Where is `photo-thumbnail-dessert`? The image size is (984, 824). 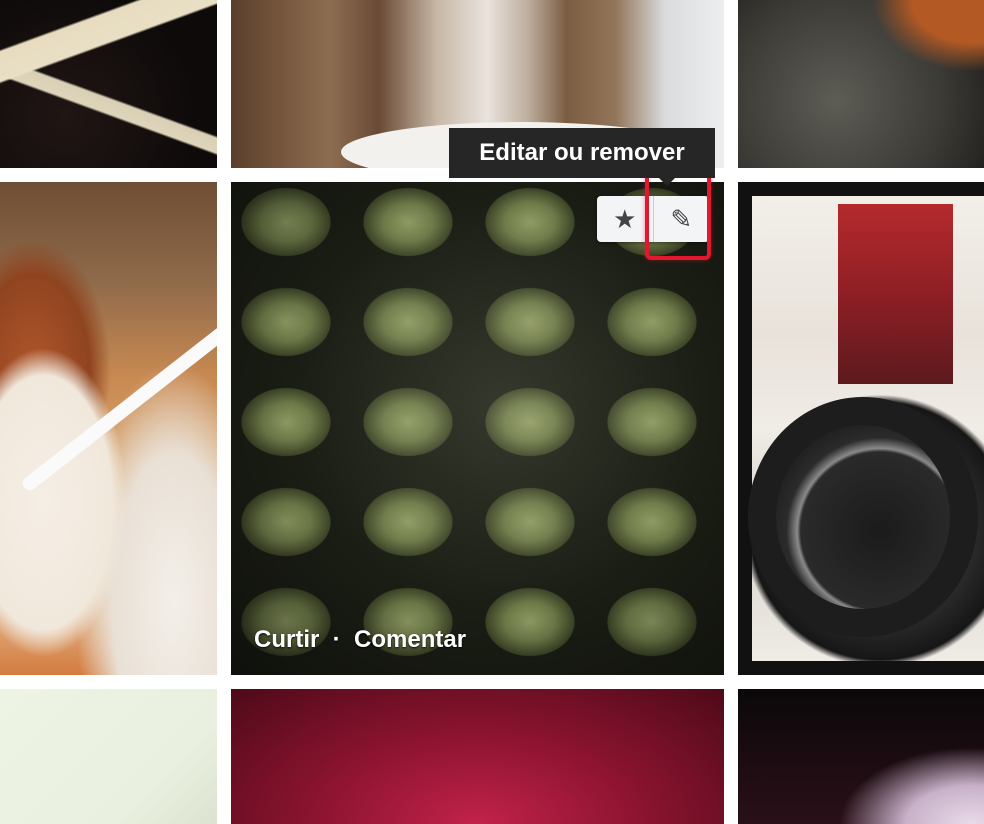
photo-thumbnail-dessert is located at coordinates (108, 428).